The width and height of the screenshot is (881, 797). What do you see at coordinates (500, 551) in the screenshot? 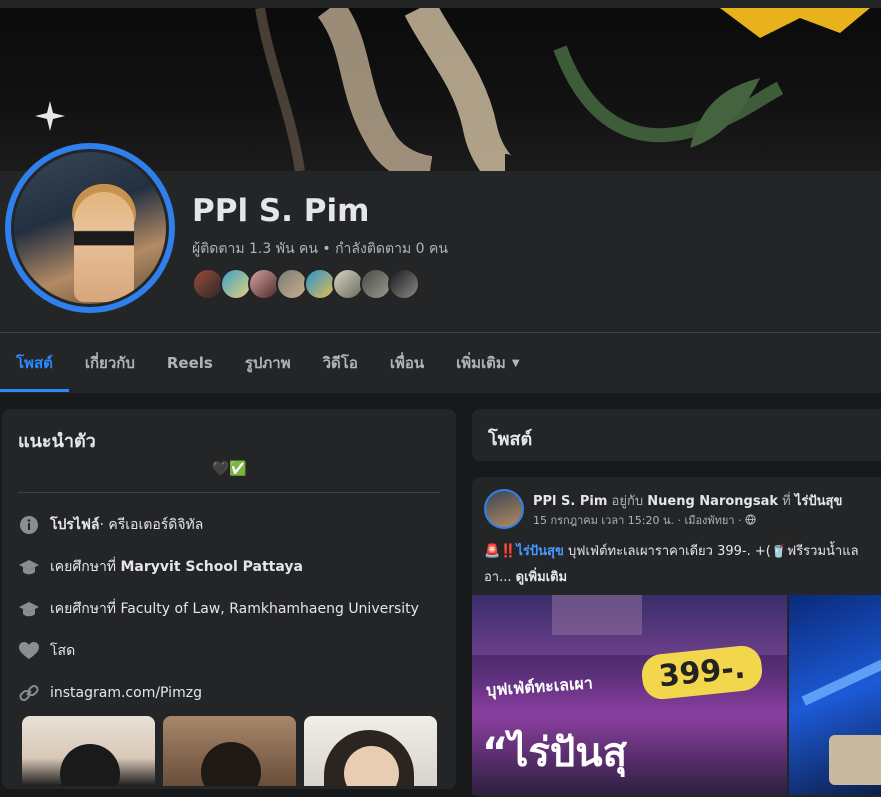
I see `post-emoji: 🚨‼️` at bounding box center [500, 551].